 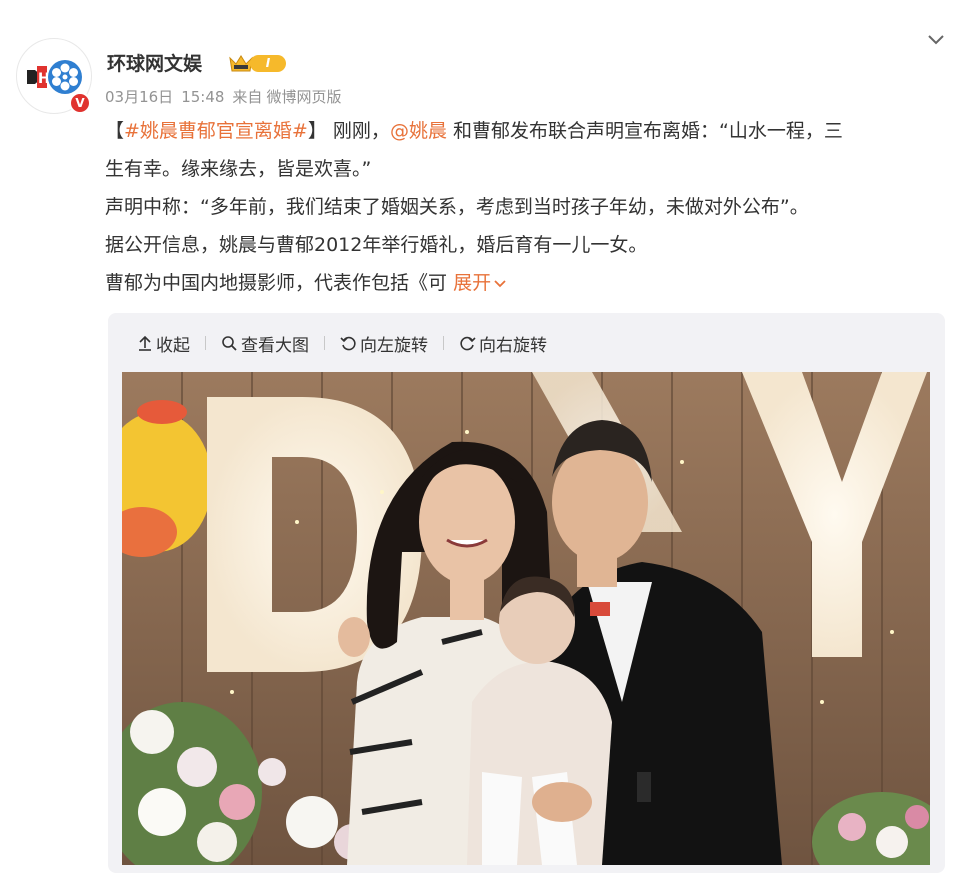 What do you see at coordinates (227, 96) in the screenshot?
I see `post-meta: 03月16日 15:48 来自 微博网页版` at bounding box center [227, 96].